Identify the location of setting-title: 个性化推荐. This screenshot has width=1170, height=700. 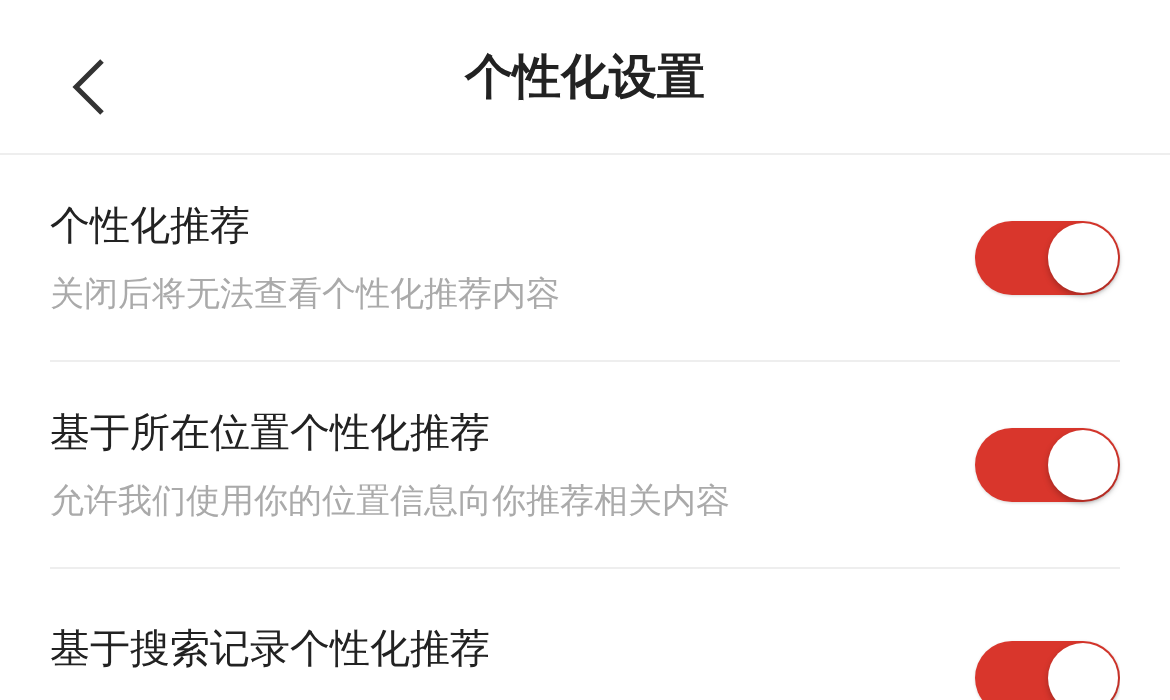
(150, 225).